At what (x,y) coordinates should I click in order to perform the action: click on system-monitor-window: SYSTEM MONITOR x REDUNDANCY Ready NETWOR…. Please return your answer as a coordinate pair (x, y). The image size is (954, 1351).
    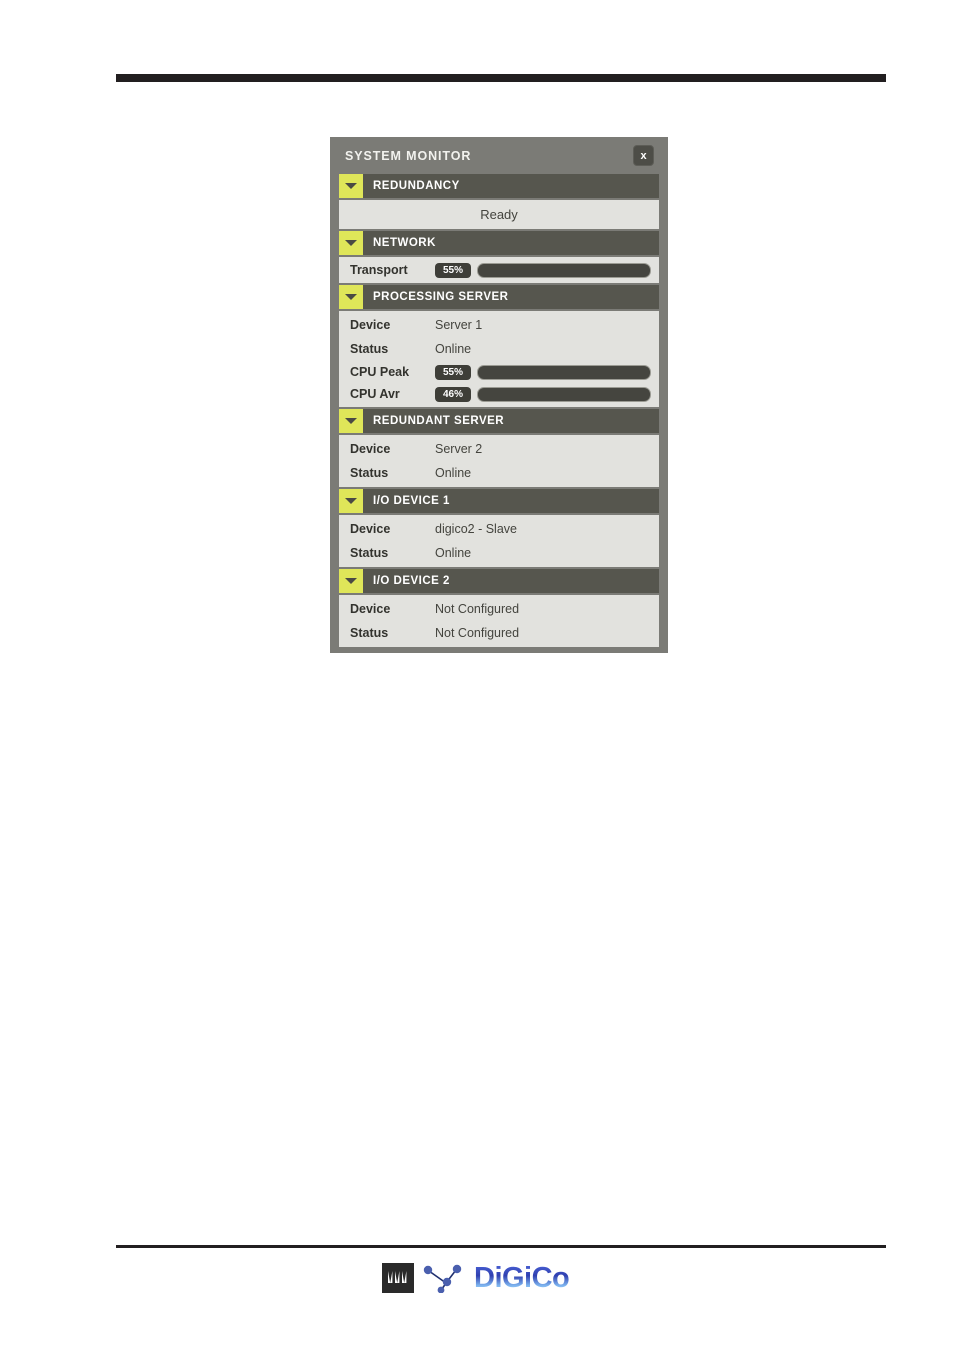
    Looking at the image, I should click on (499, 395).